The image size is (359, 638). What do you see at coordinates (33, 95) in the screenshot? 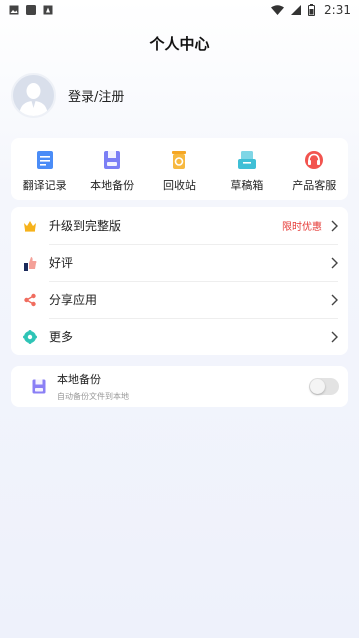
I see `user-avatar-icon` at bounding box center [33, 95].